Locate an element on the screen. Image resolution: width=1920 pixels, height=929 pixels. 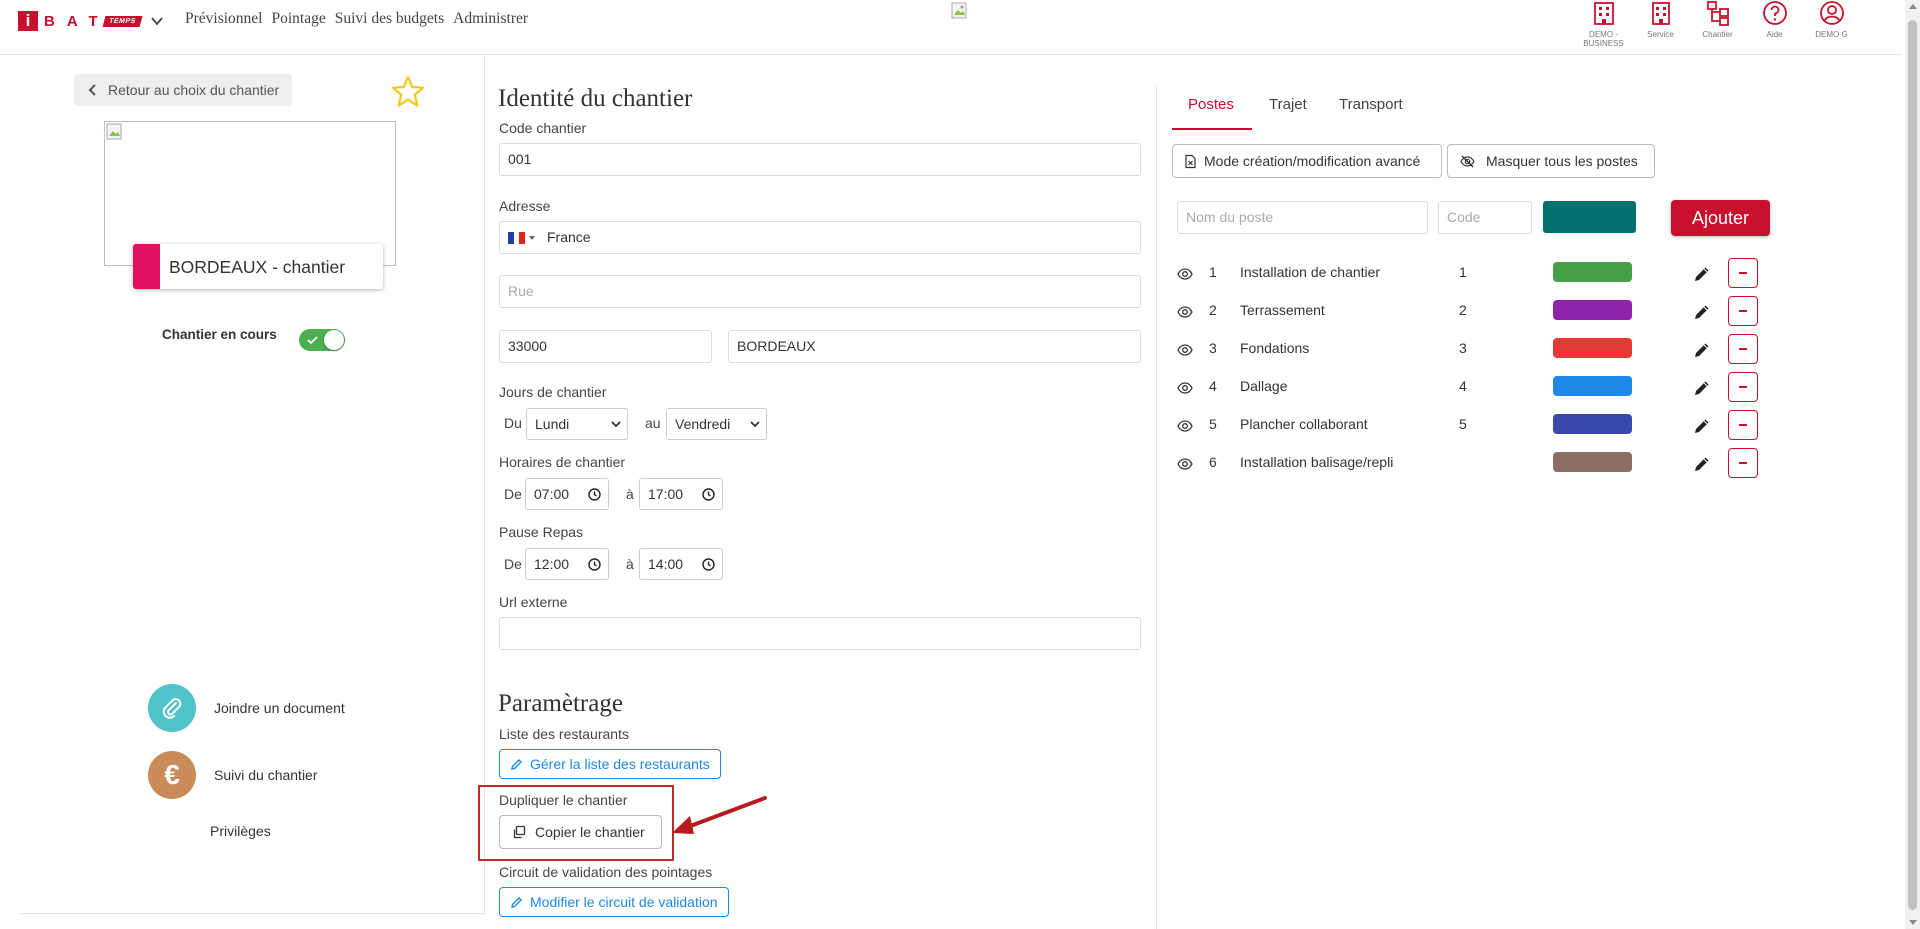
break-from-input: 12:00 is located at coordinates (567, 564).